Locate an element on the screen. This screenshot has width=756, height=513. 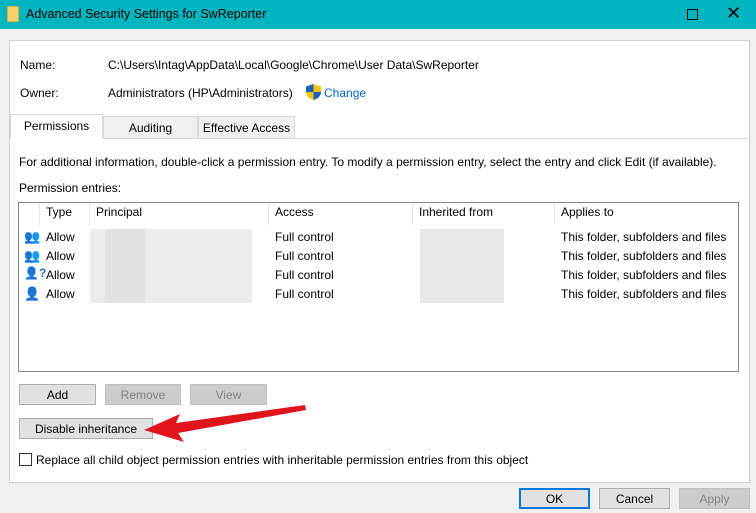
annotation-arrow-icon is located at coordinates (225, 423).